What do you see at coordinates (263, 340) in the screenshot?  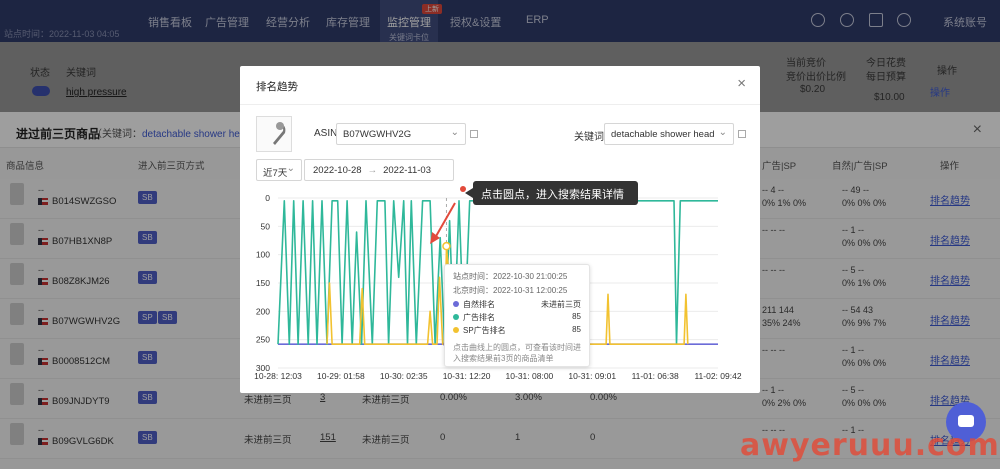 I see `y-tick-label: 250` at bounding box center [263, 340].